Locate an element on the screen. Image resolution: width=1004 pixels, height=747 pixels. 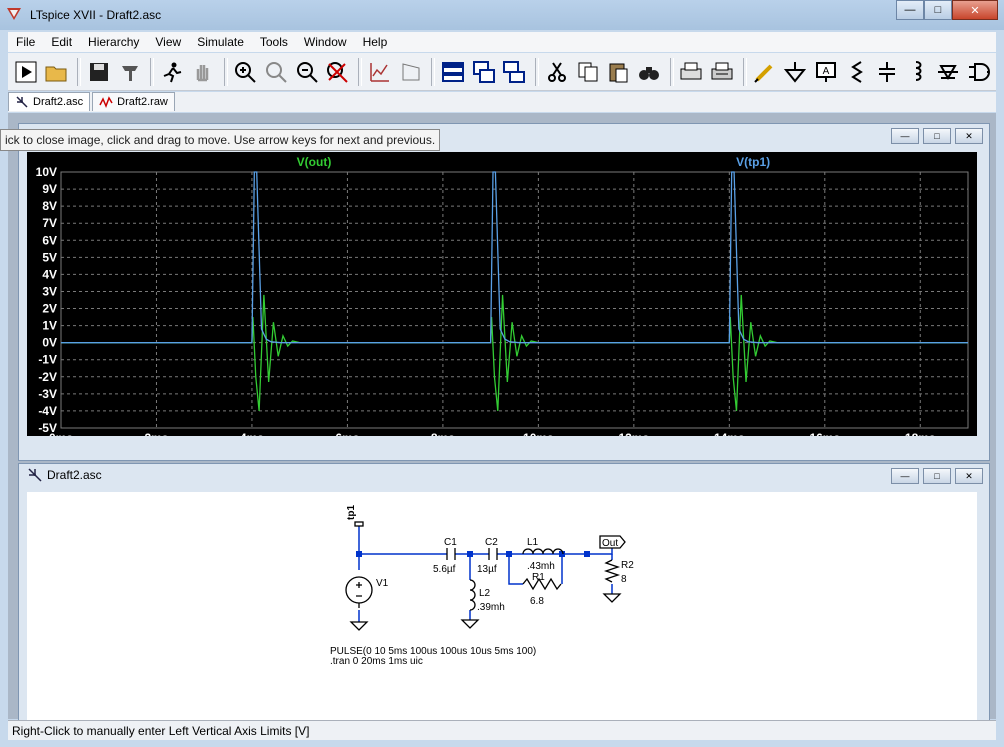
diode-icon is located at coordinates (948, 72).